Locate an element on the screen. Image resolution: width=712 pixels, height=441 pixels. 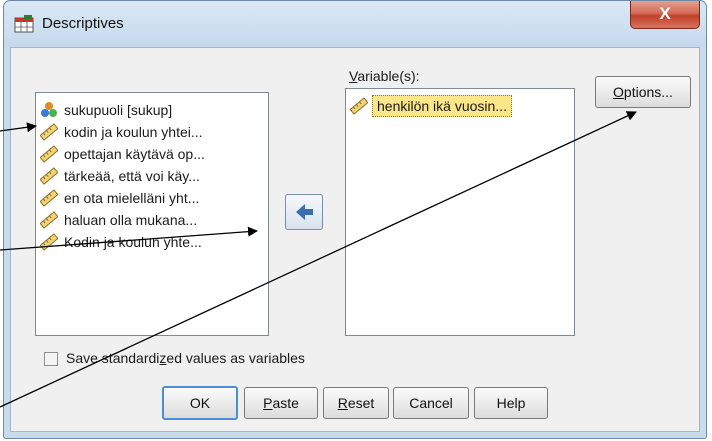
save-standardized-label: Save standardized values as variables is located at coordinates (185, 358).